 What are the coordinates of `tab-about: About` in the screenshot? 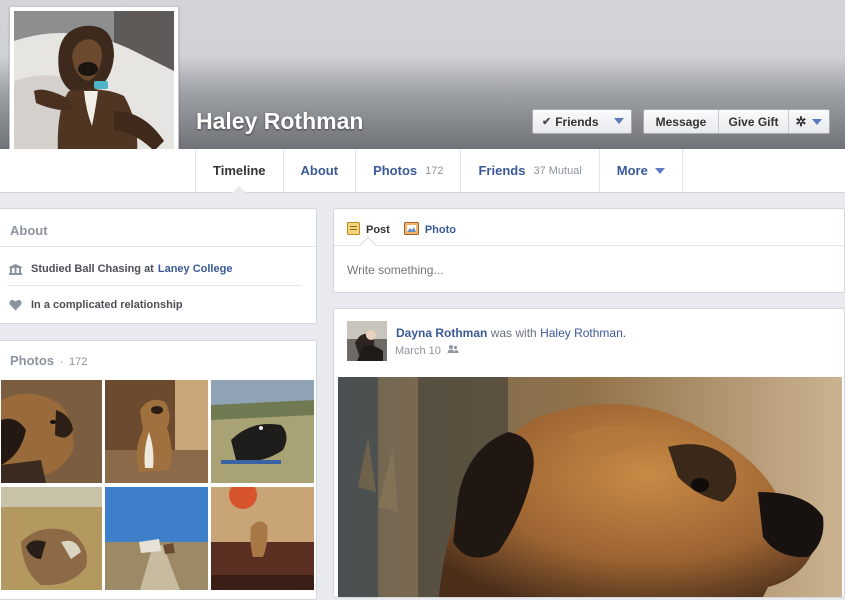 It's located at (319, 170).